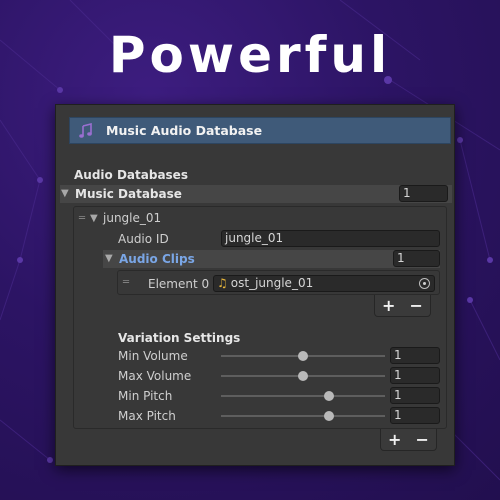 The width and height of the screenshot is (500, 500). I want to click on entry-name-label: jungle_01, so click(132, 218).